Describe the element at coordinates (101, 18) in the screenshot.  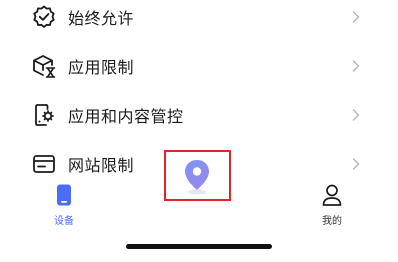
I see `menu-item-label: 始终允许` at that location.